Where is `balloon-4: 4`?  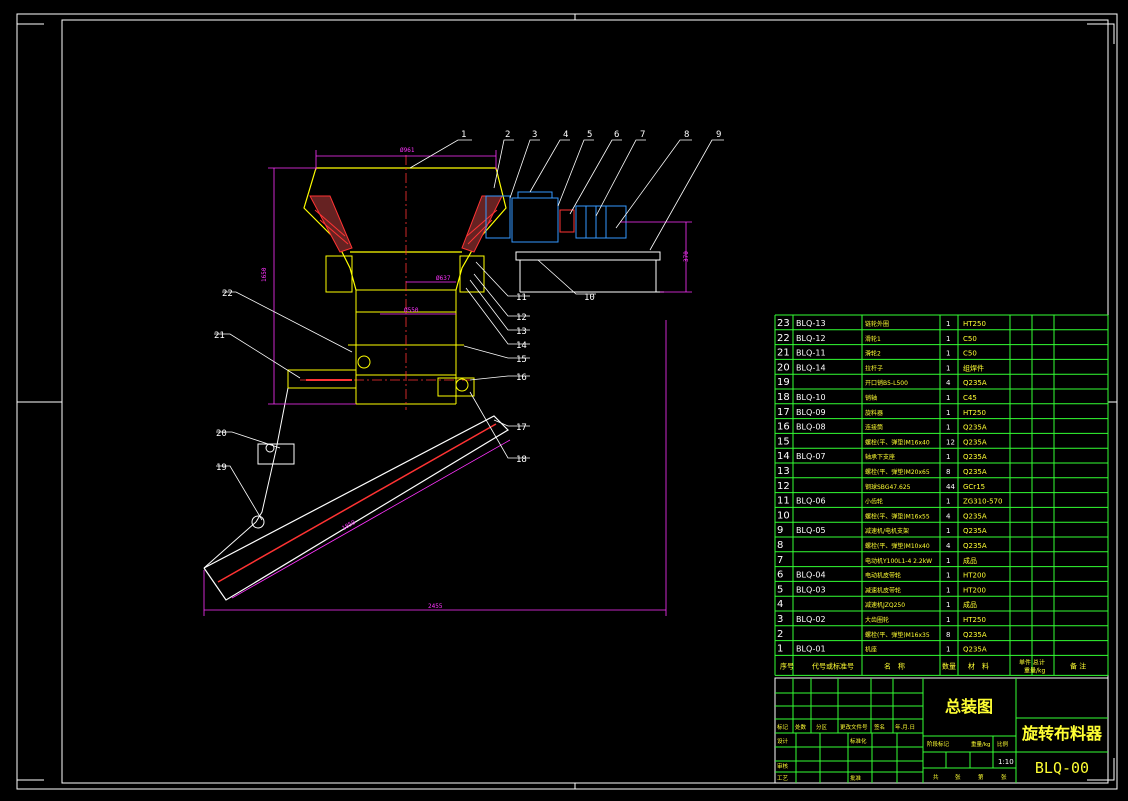 balloon-4: 4 is located at coordinates (565, 135).